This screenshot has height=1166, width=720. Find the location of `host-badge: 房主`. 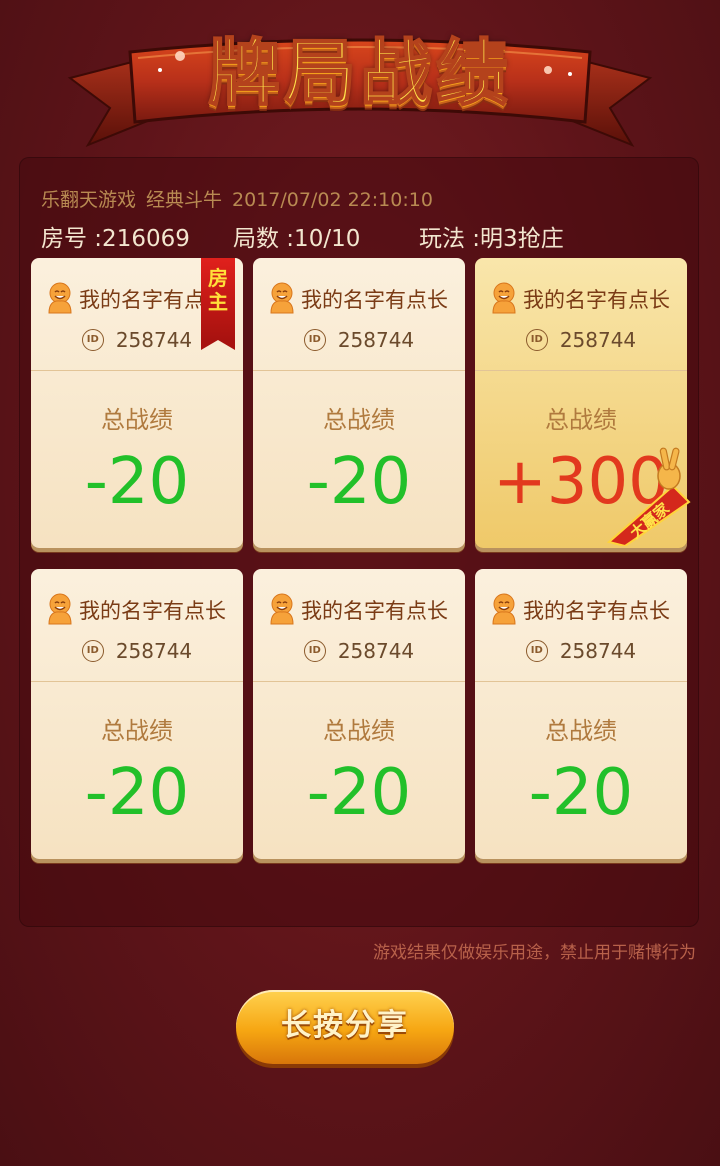

host-badge: 房主 is located at coordinates (218, 304).